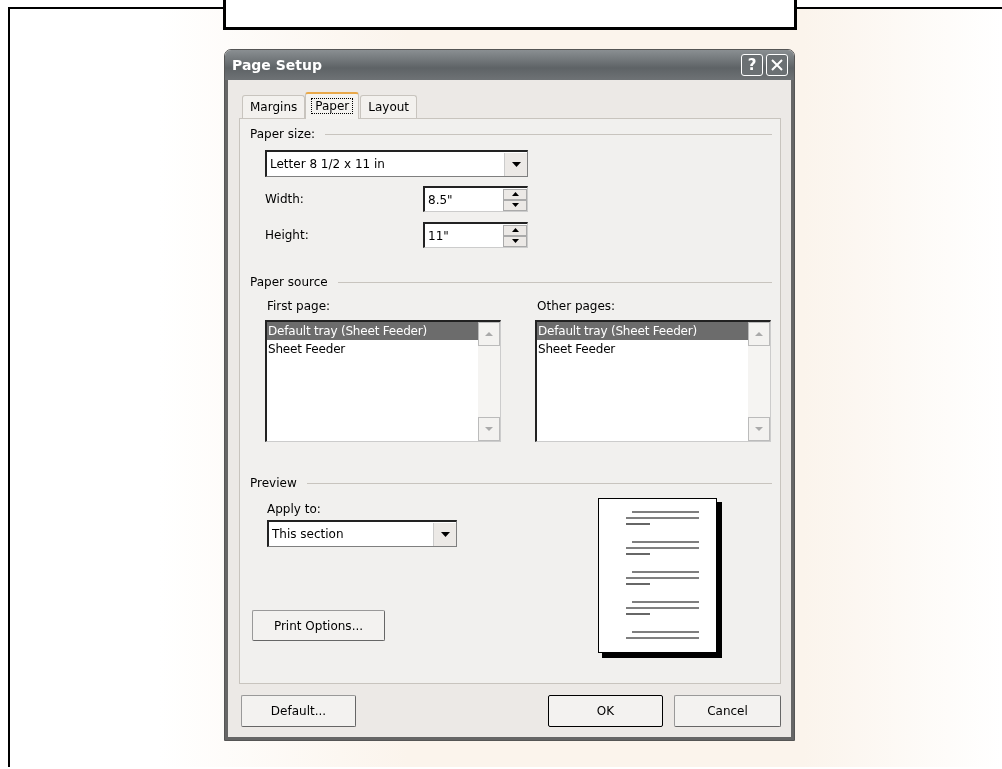 This screenshot has height=769, width=1002. Describe the element at coordinates (475, 235) in the screenshot. I see `spin-field: 11"` at that location.